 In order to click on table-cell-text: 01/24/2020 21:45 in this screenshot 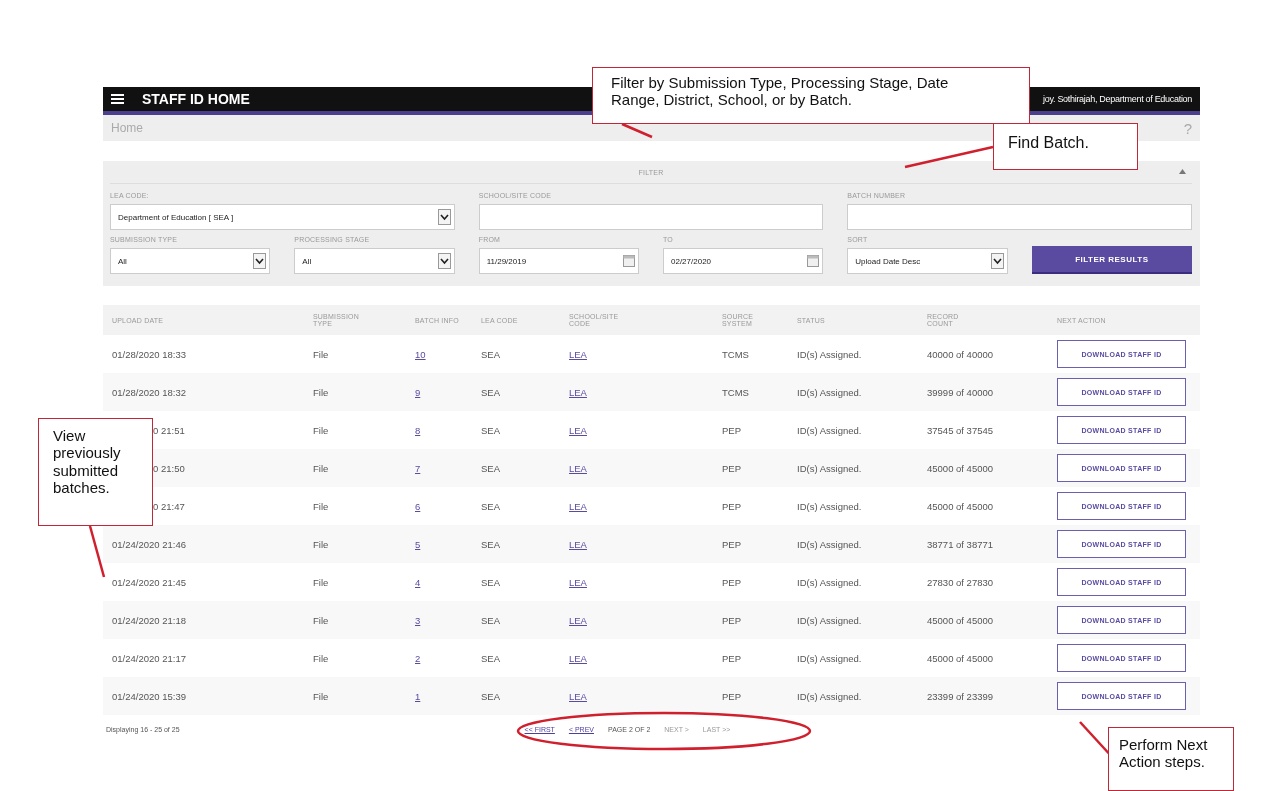, I will do `click(149, 582)`.